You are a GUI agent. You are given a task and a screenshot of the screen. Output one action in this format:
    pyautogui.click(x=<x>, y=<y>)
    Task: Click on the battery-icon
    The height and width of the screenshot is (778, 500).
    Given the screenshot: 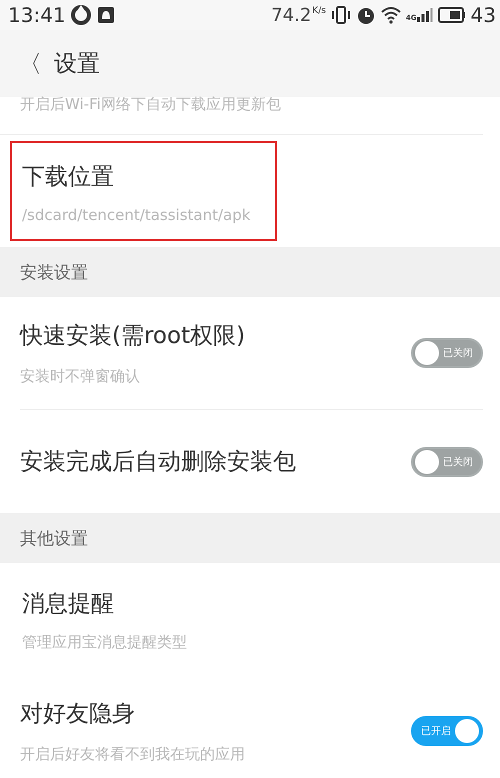 What is the action you would take?
    pyautogui.click(x=452, y=15)
    